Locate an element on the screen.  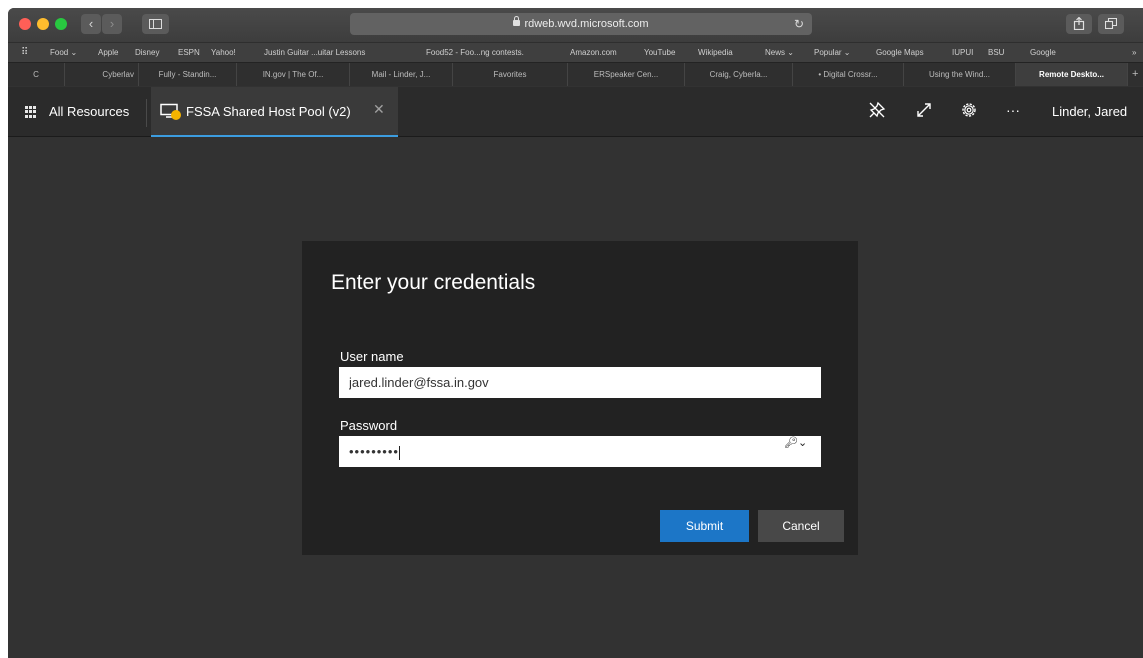
url-text: rdweb.wvd.microsoft.com is located at coordinates (586, 24).